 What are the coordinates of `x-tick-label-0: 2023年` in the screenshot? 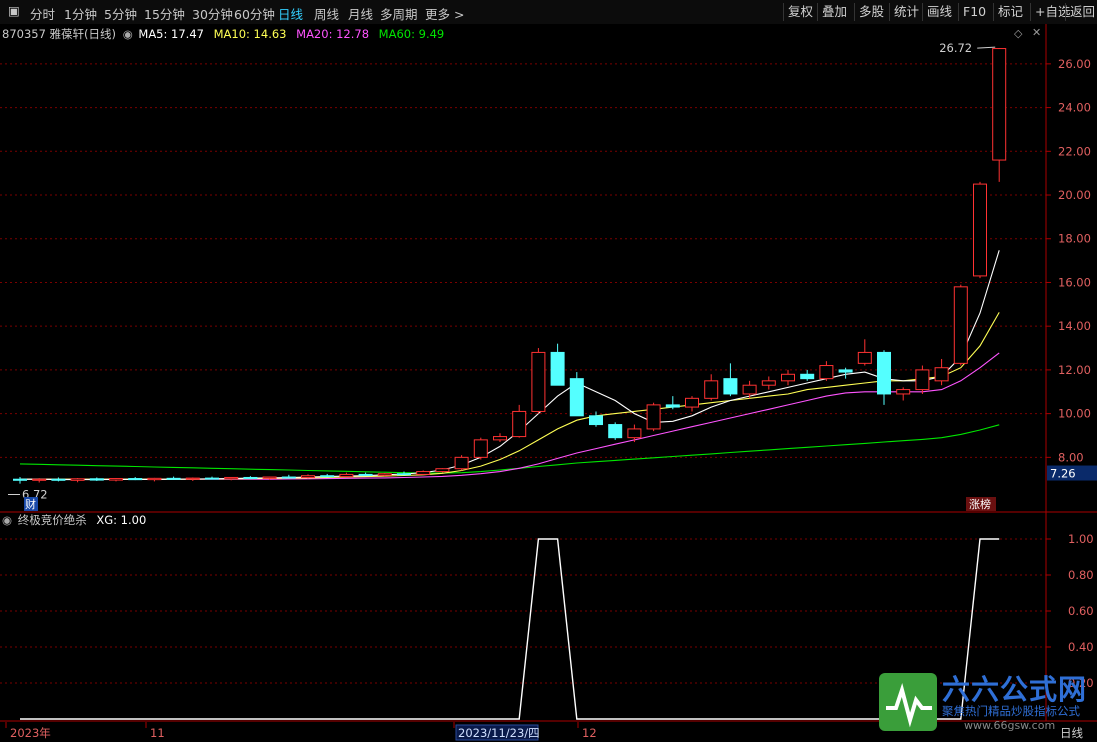 It's located at (30, 733).